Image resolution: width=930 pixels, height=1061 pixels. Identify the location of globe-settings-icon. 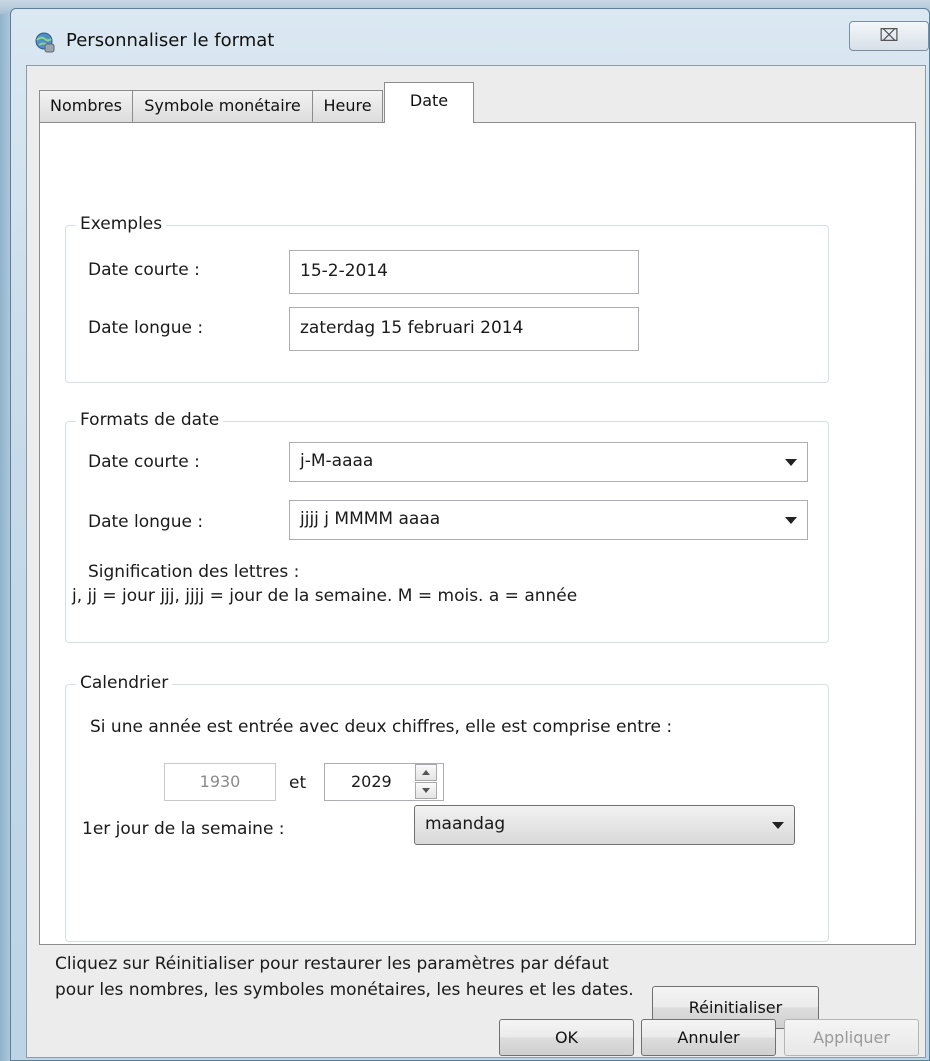
(45, 42).